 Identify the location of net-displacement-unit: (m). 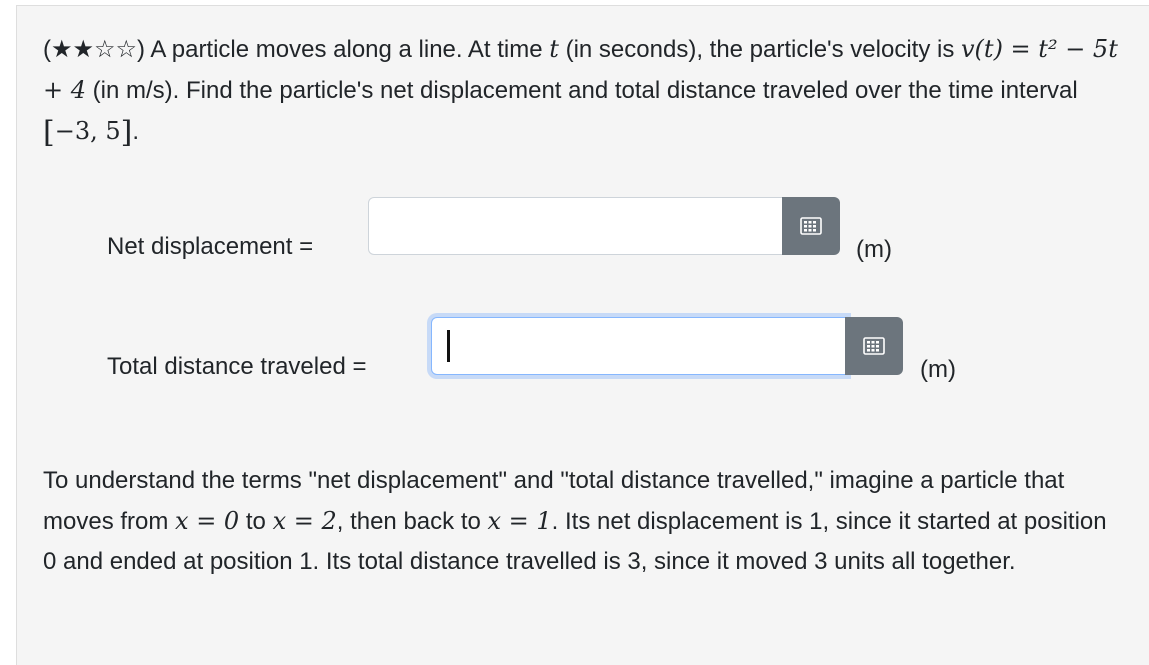
(874, 249).